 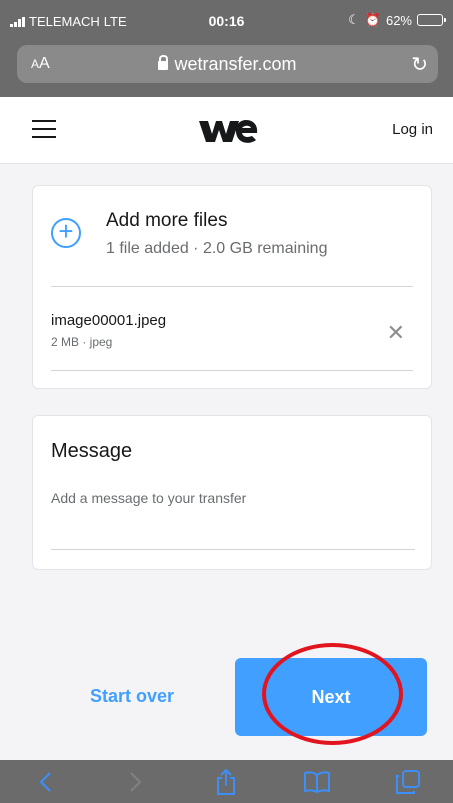 I want to click on wetransfer-logo, so click(x=228, y=130).